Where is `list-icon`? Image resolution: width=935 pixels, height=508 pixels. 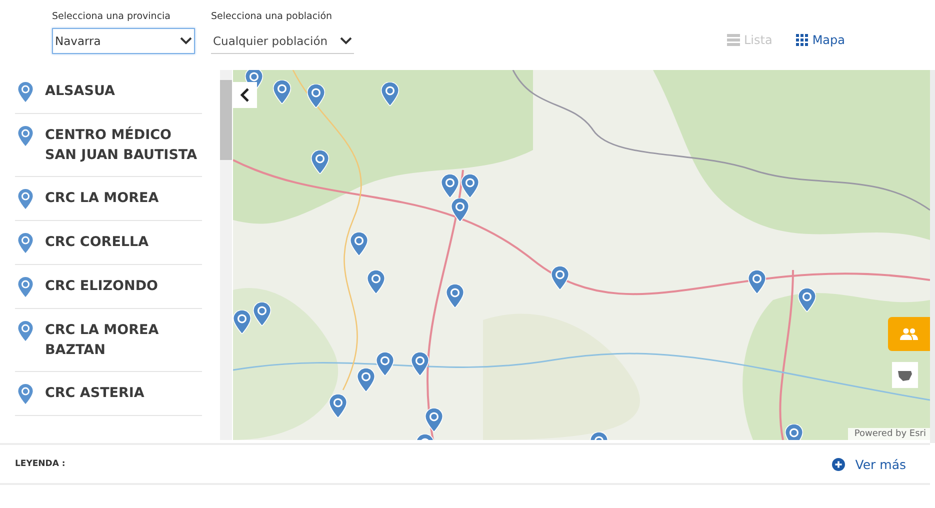 list-icon is located at coordinates (733, 40).